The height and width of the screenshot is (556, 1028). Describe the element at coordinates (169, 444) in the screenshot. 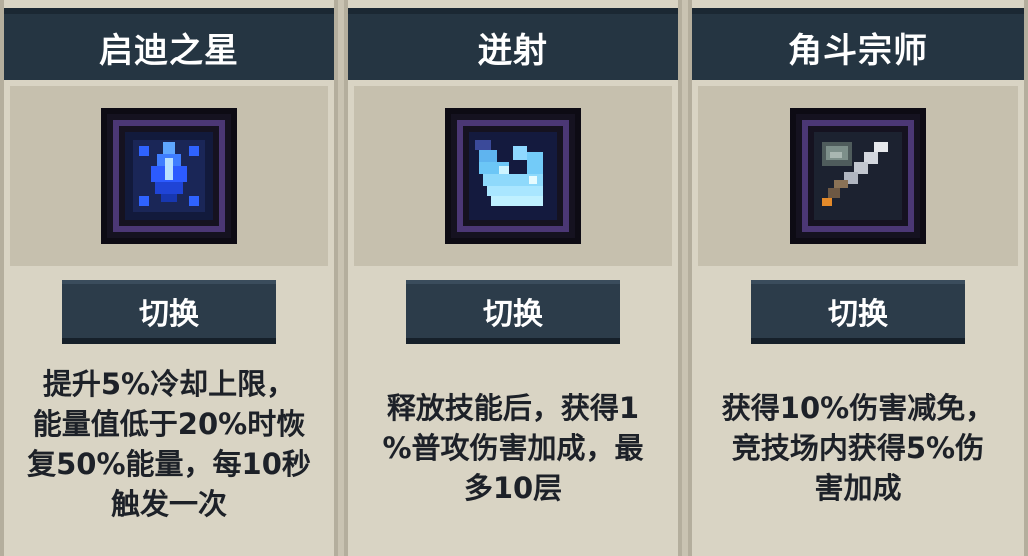

I see `talent-description: 提升5%冷却上限， 能量值低于20%时恢 复50%能量，每10秒 触发一次` at that location.